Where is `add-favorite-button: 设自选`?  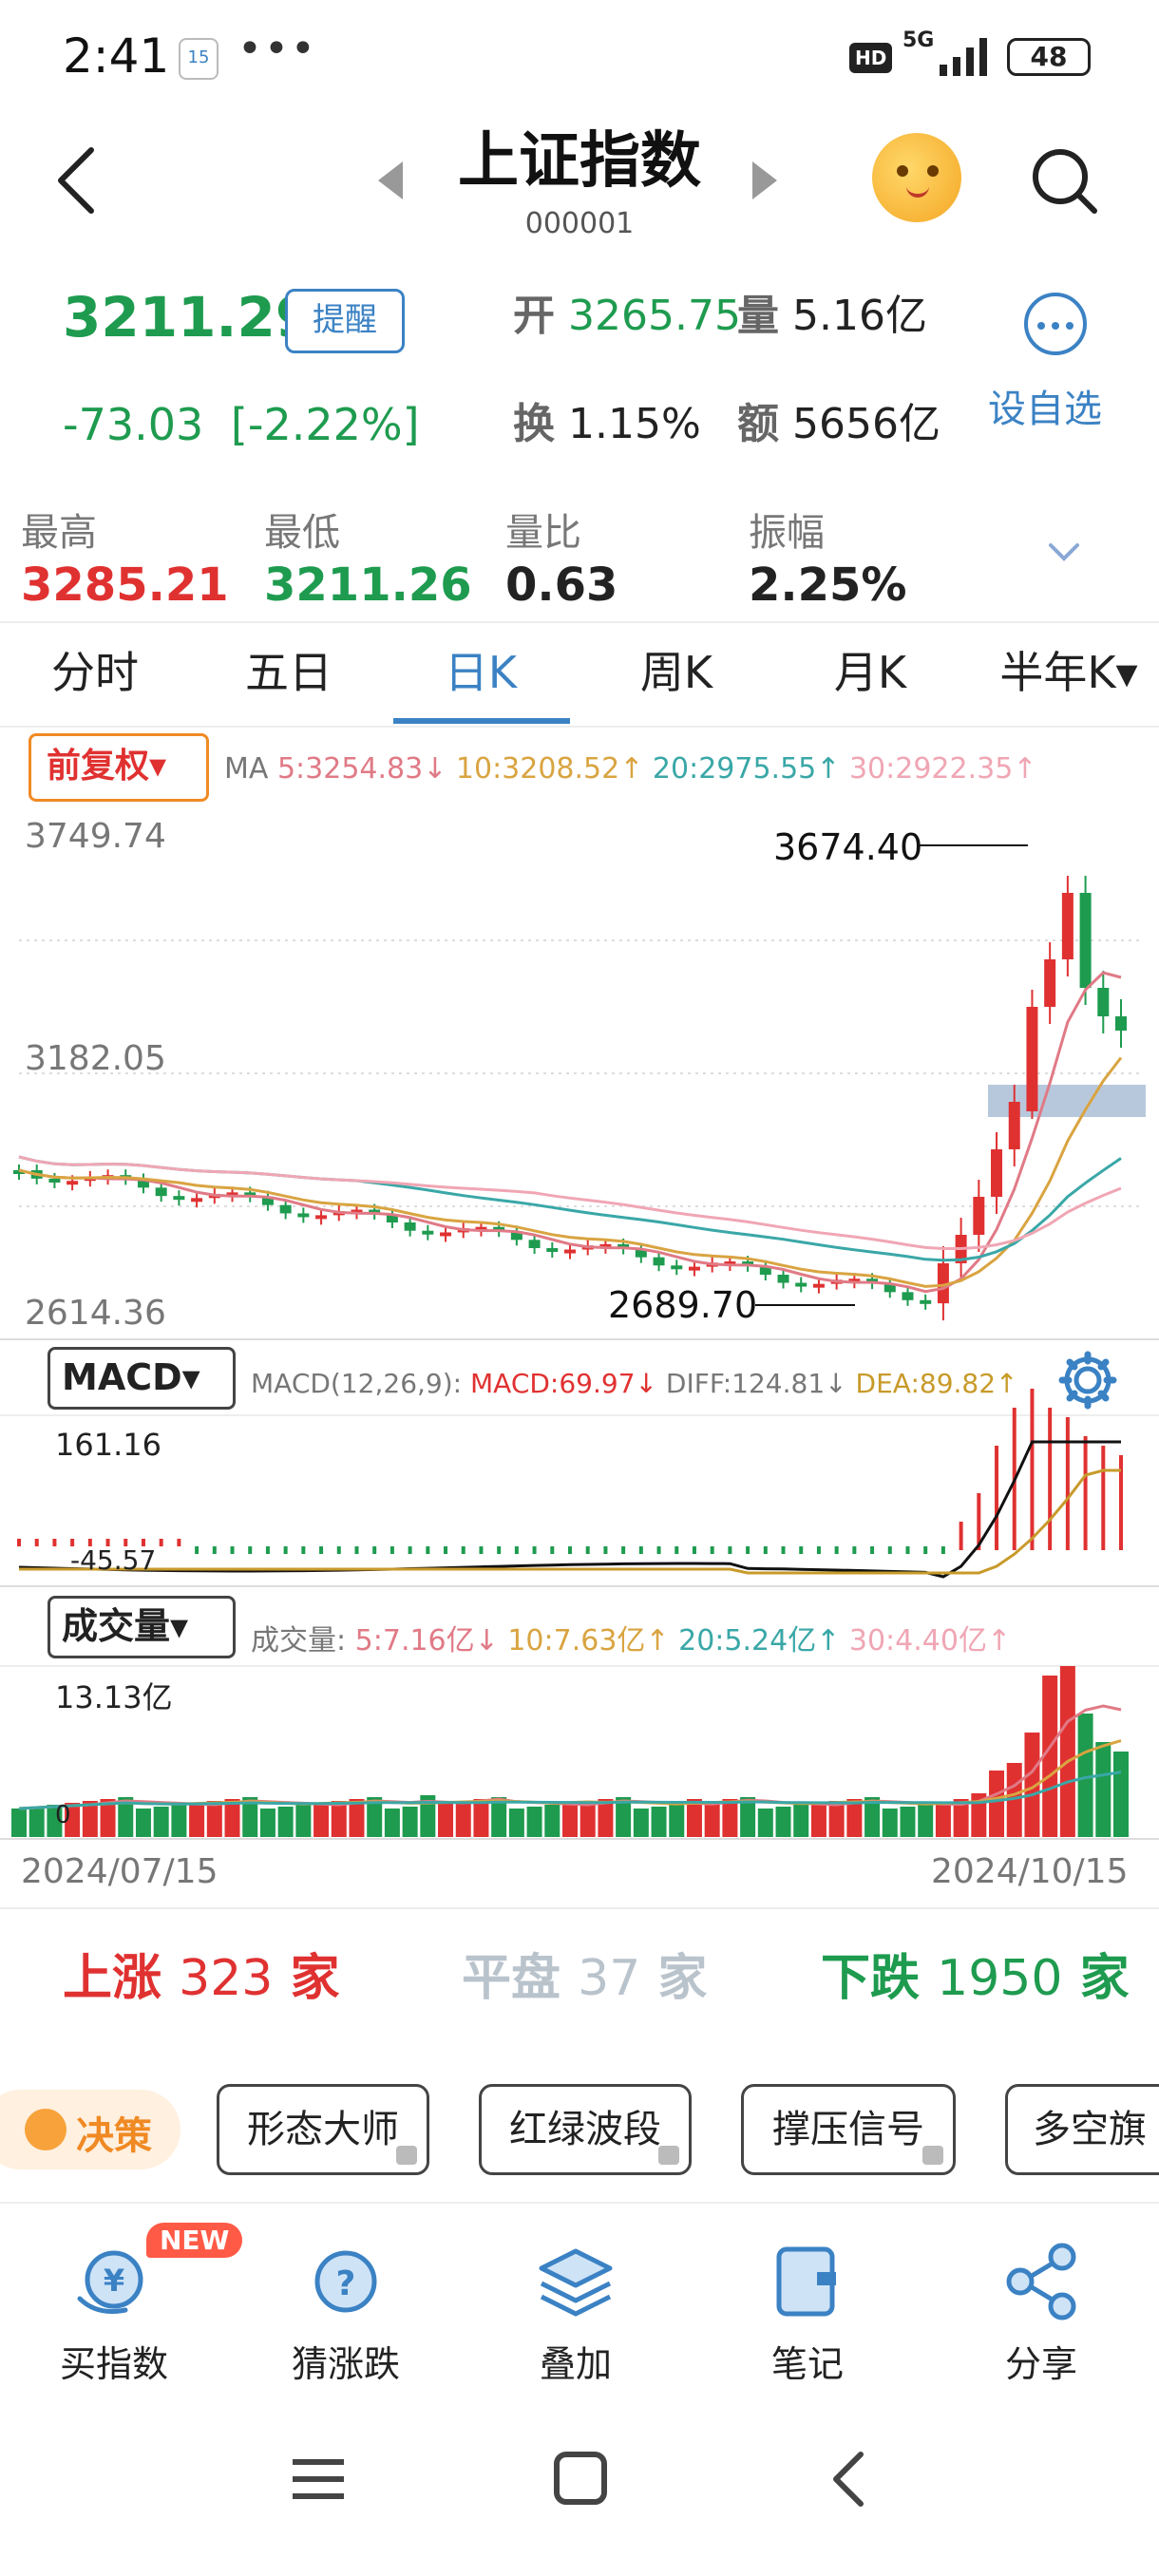
add-favorite-button: 设自选 is located at coordinates (1045, 405).